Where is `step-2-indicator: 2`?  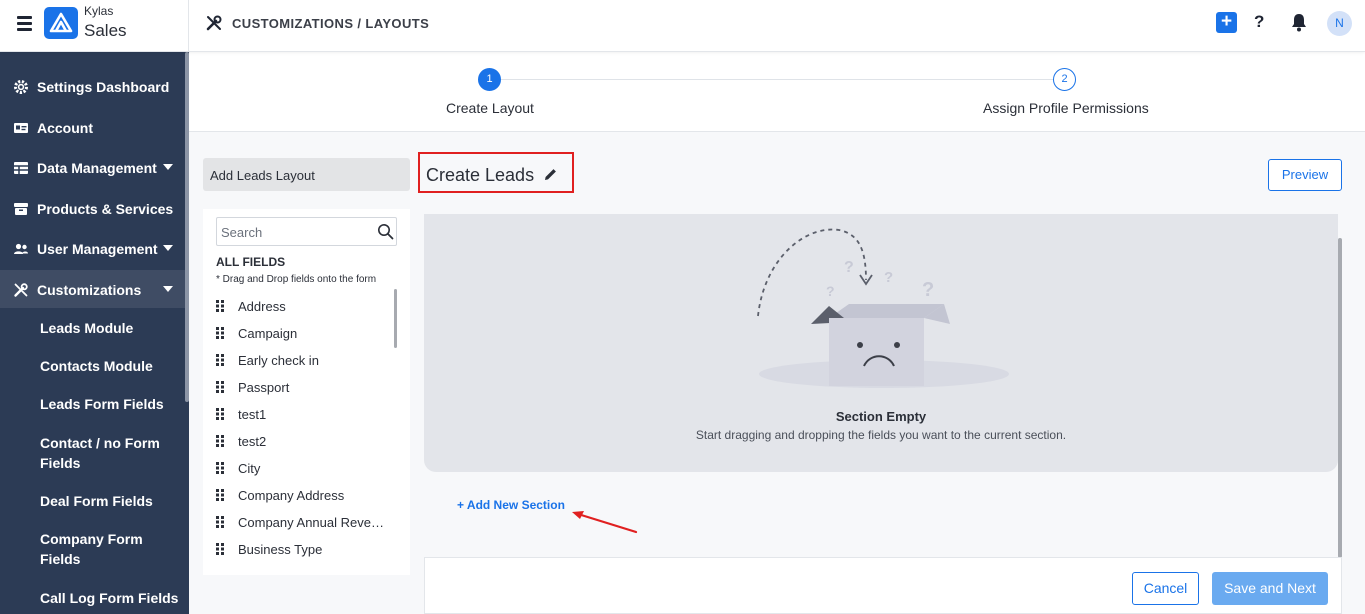
step-2-indicator: 2 is located at coordinates (1064, 79).